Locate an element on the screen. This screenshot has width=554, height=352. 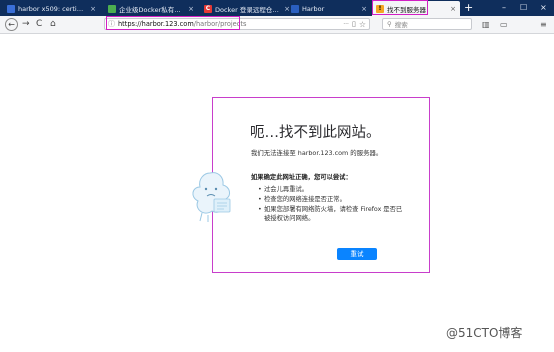
tab-label: Docker 登录远程仓库Harb is located at coordinates (248, 9).